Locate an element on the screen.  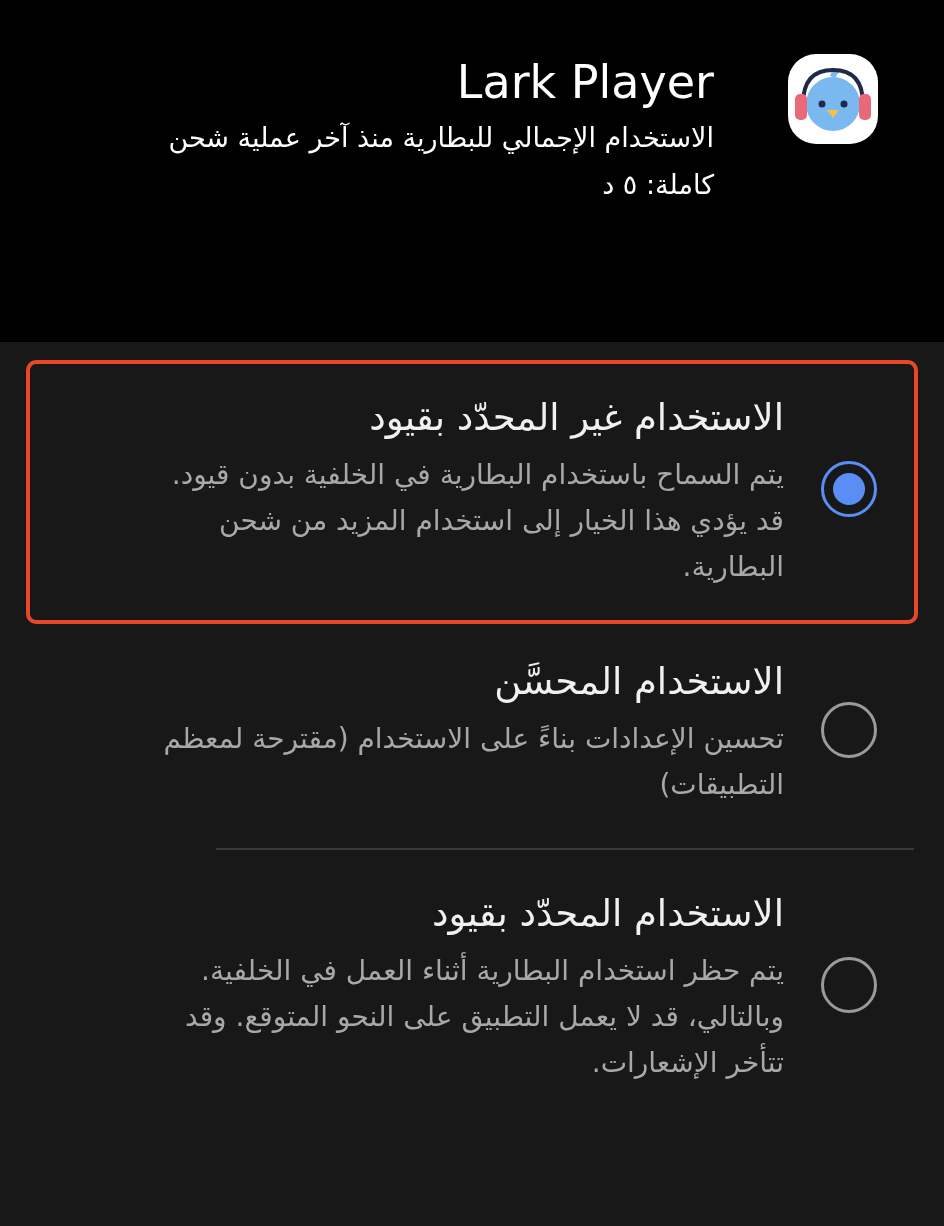
option-description: تحسين الإعدادات بناءً على الاستخدام (مقترحة لمعظم التطبيقات) is located at coordinates (473, 762).